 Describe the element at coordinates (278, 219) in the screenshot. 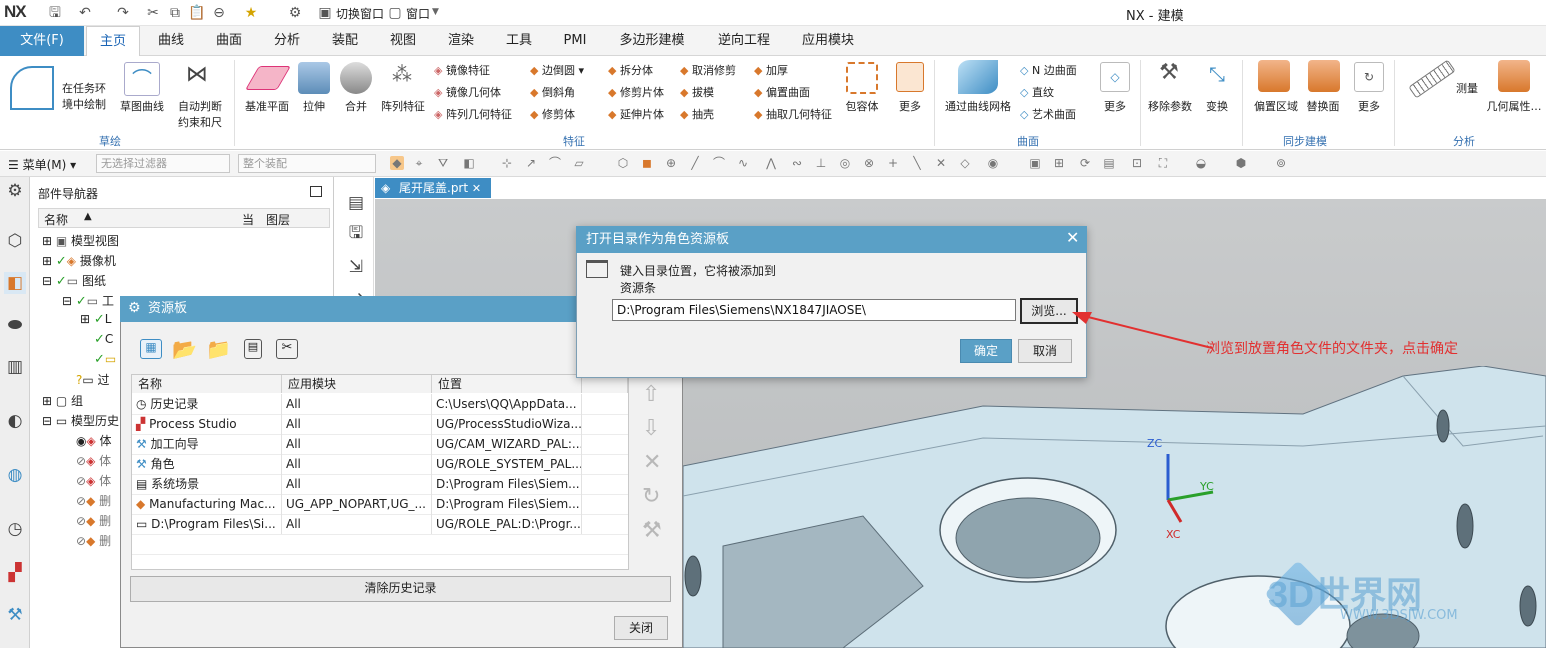

I see `column-layer: 图层` at that location.